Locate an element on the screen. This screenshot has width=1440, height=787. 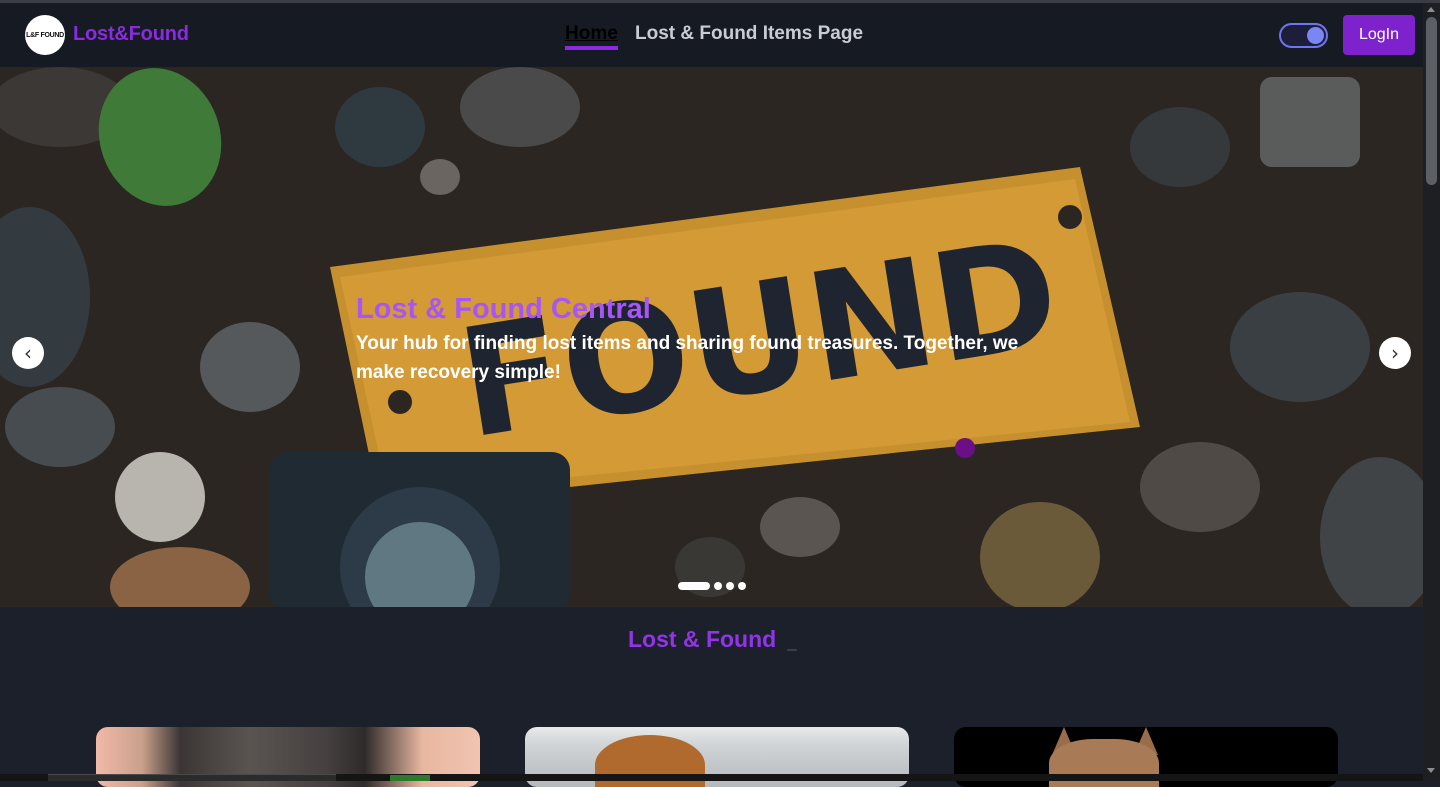
logo: L&F FOUND is located at coordinates (45, 35).